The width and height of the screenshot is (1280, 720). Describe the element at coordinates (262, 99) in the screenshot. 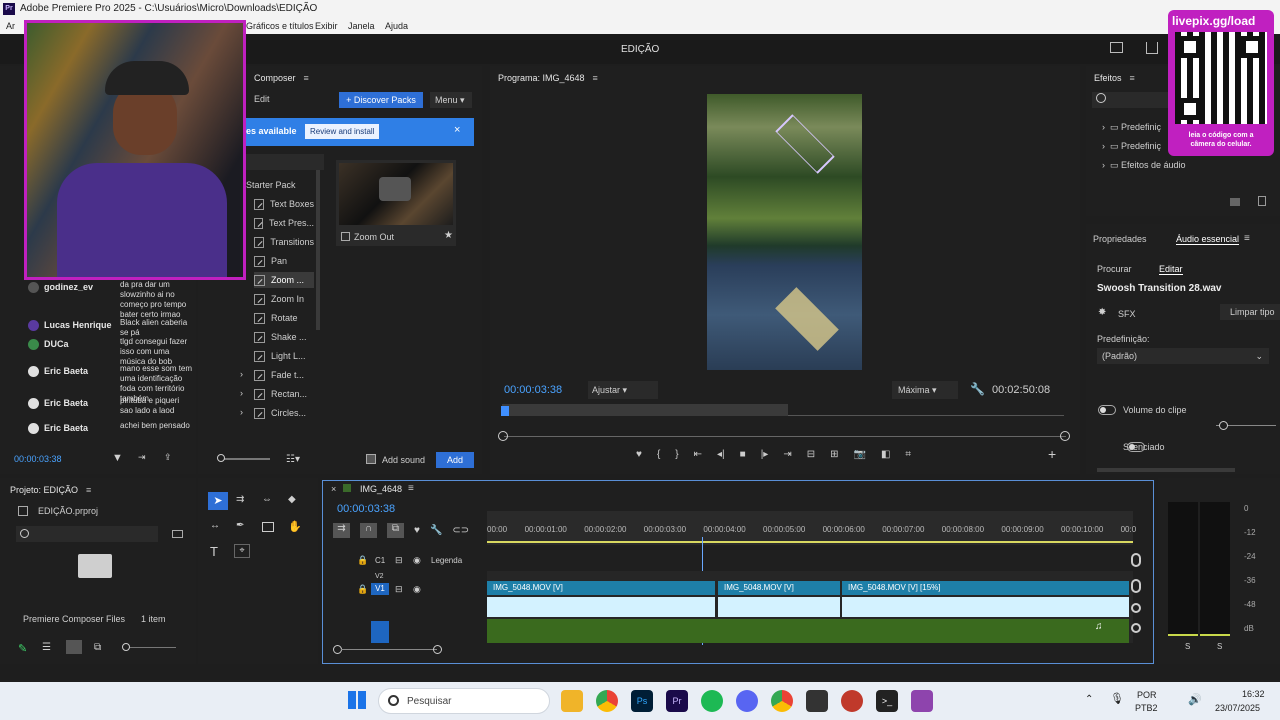

I see `composer-tab-edit: Edit` at that location.